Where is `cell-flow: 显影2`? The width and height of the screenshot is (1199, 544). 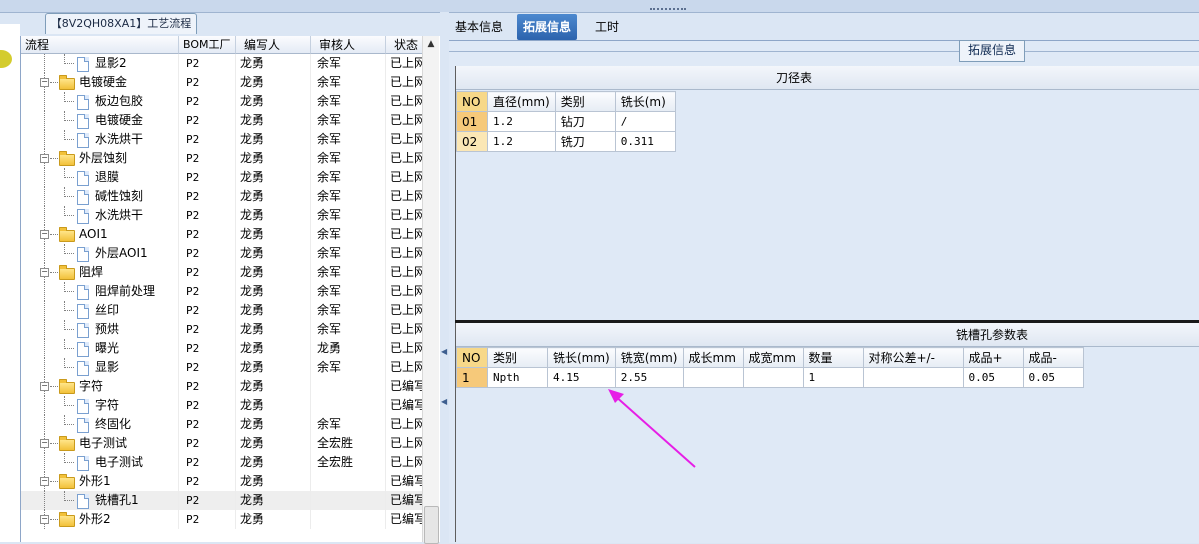 cell-flow: 显影2 is located at coordinates (100, 63).